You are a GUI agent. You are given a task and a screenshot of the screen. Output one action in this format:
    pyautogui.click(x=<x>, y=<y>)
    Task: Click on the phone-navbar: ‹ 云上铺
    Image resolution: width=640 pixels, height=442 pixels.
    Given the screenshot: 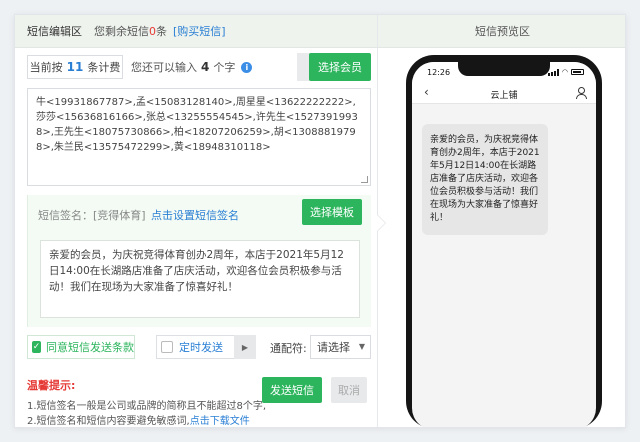 What is the action you would take?
    pyautogui.click(x=504, y=93)
    